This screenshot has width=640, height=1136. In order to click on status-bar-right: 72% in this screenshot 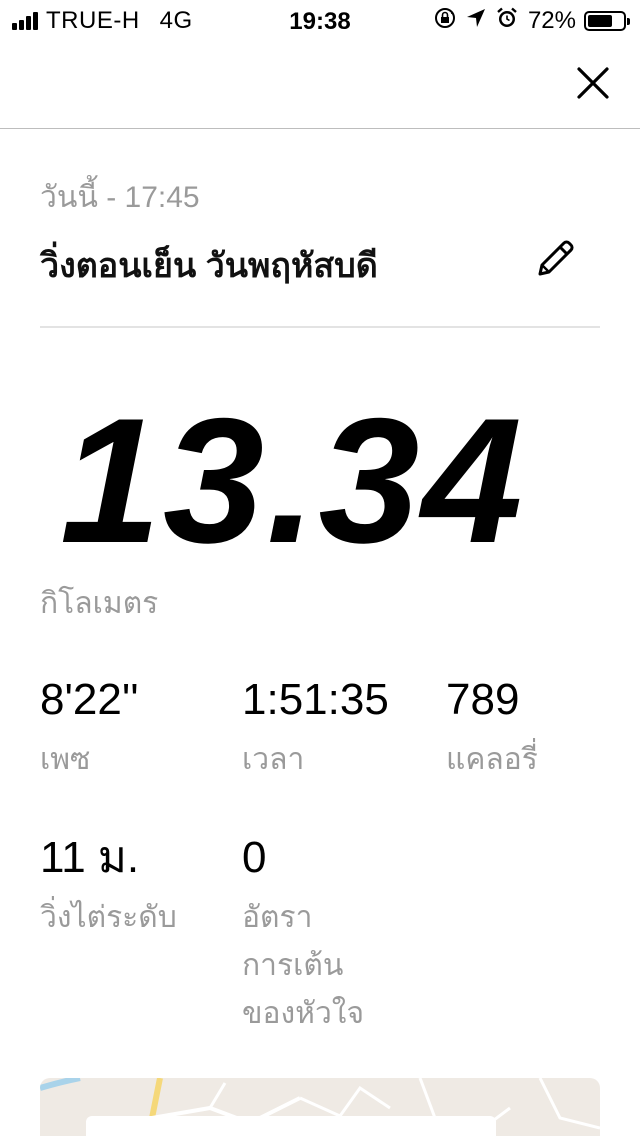, I will do `click(532, 21)`.